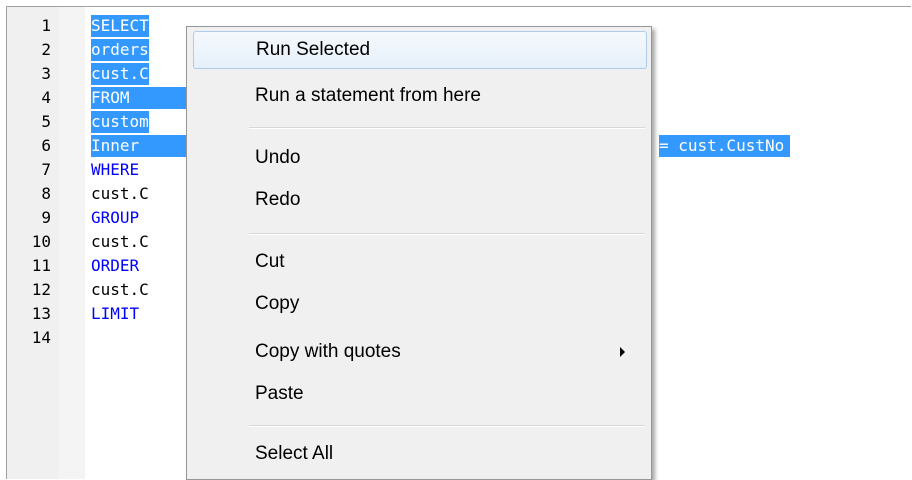 This screenshot has width=912, height=480. What do you see at coordinates (420, 352) in the screenshot?
I see `menu-item-copy-with-quotes: Copy with quotes` at bounding box center [420, 352].